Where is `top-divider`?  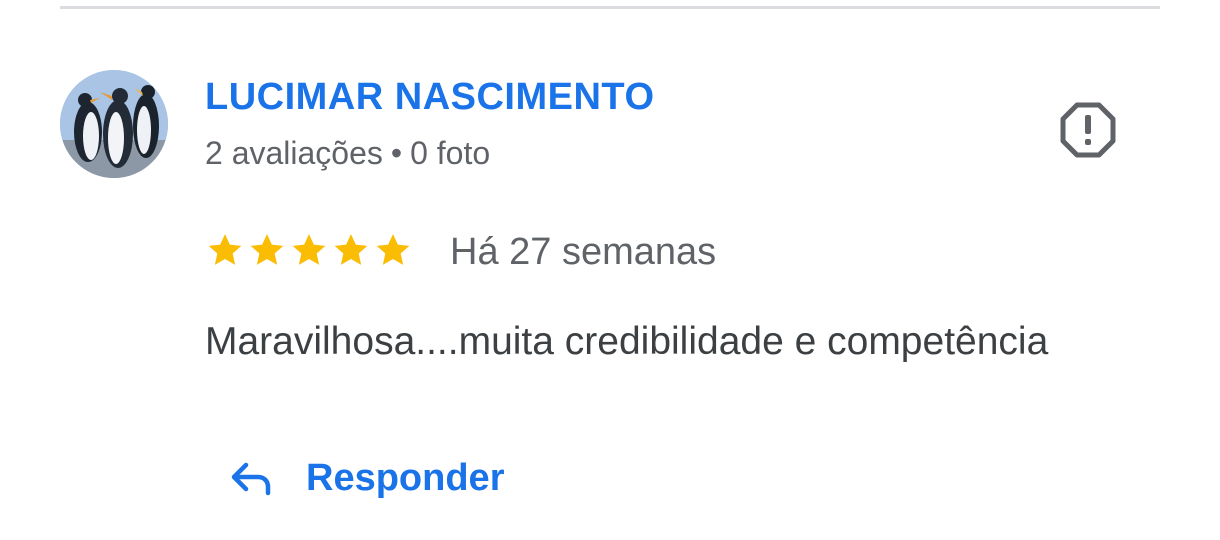
top-divider is located at coordinates (610, 7).